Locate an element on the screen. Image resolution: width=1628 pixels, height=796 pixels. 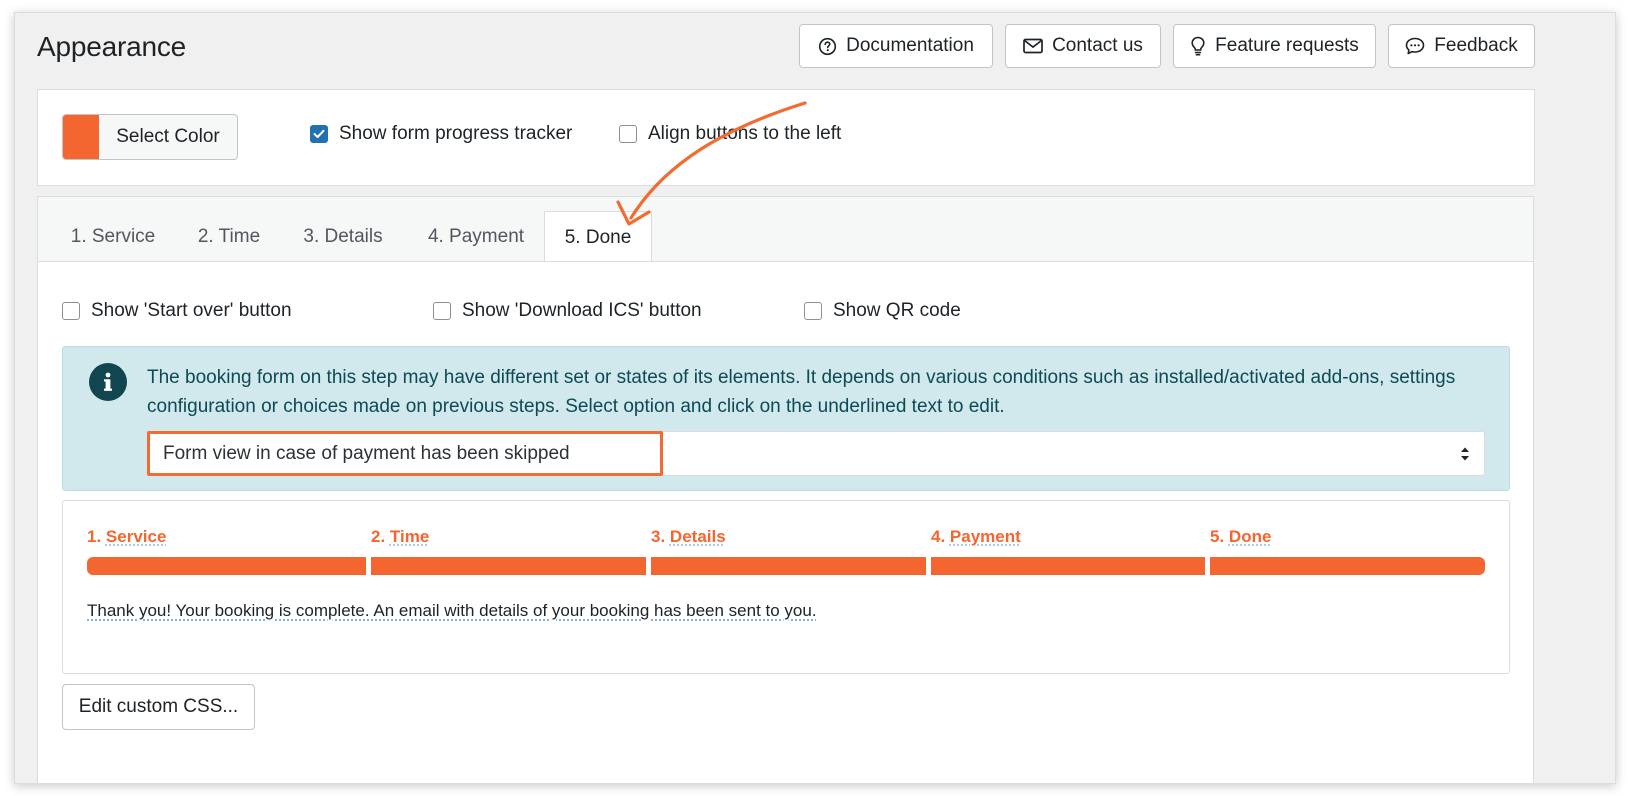
step-number: 3. is located at coordinates (658, 536).